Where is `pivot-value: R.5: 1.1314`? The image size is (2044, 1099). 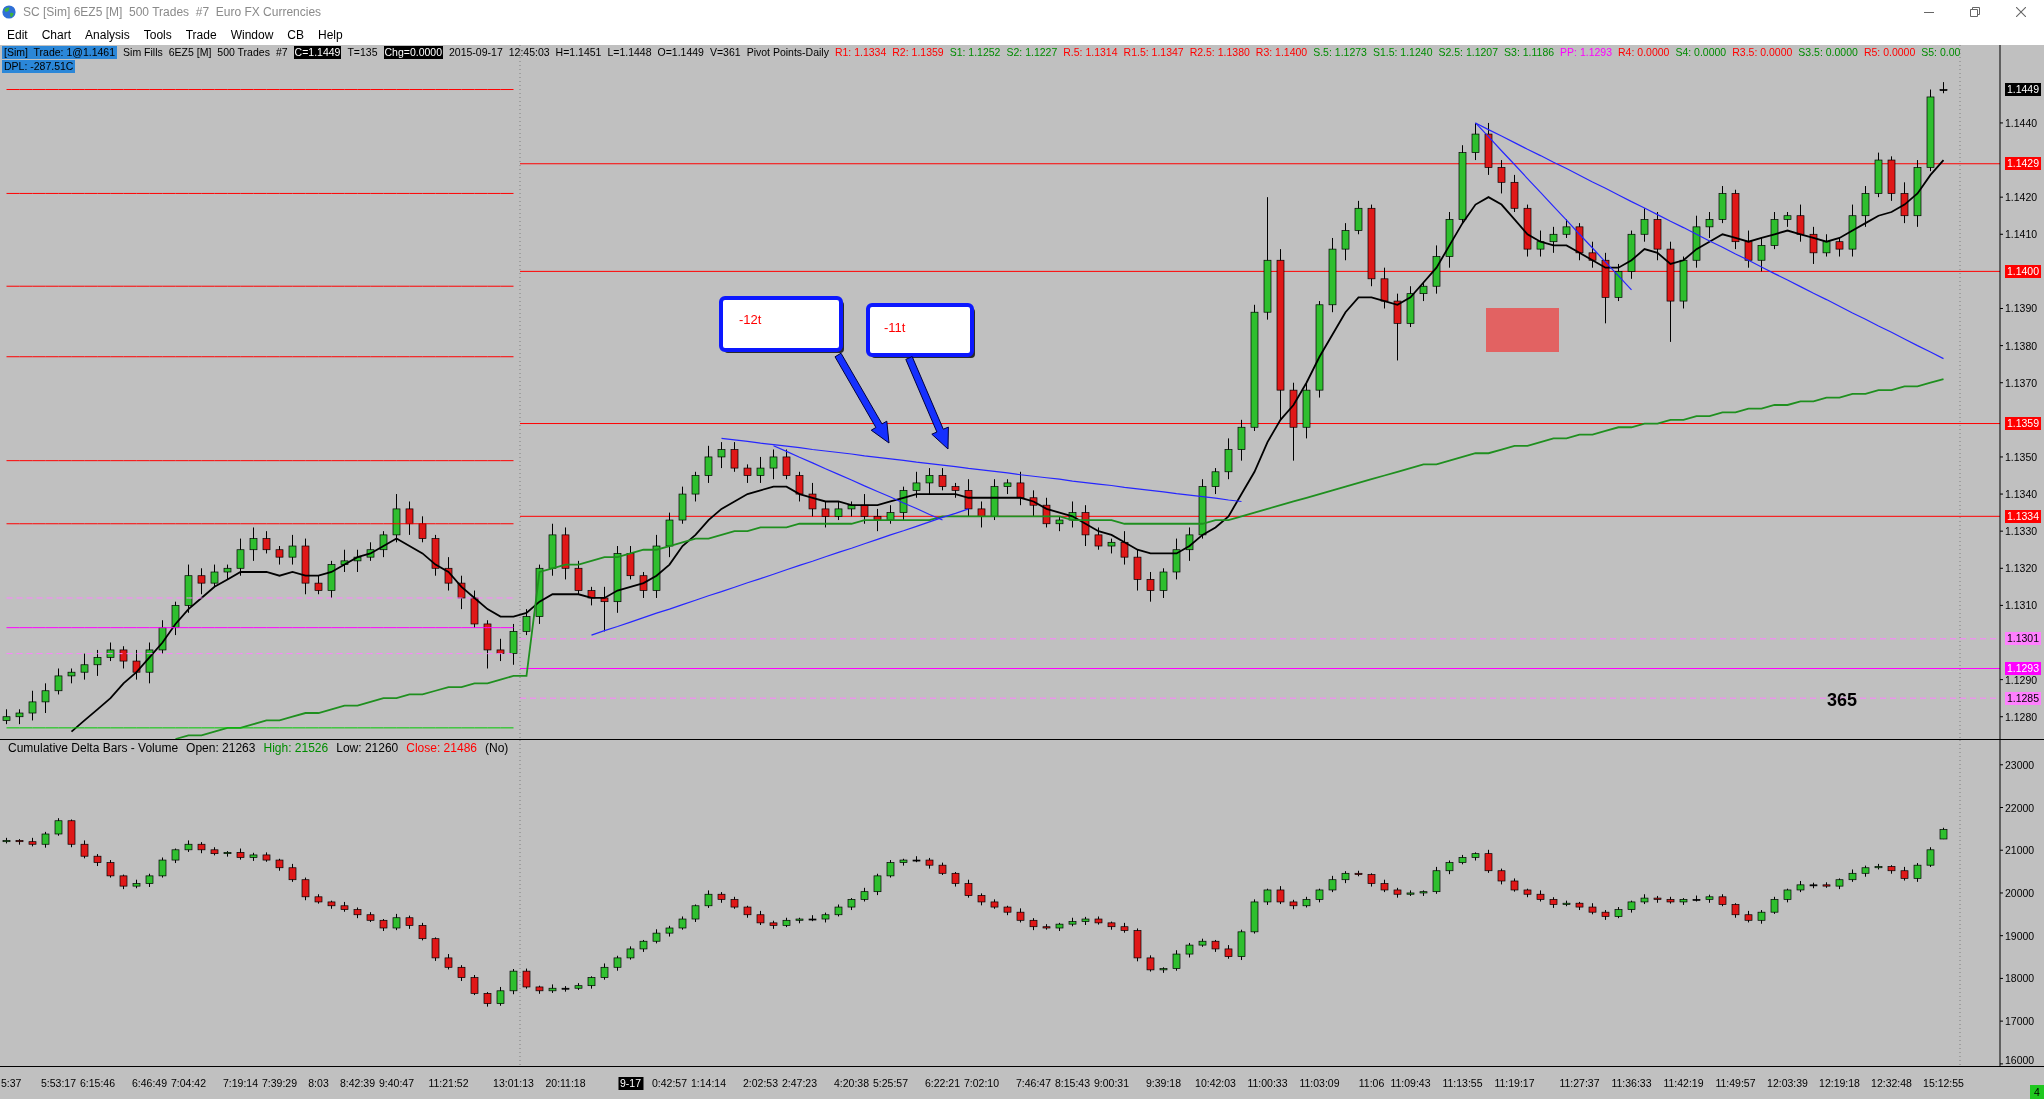 pivot-value: R.5: 1.1314 is located at coordinates (1090, 52).